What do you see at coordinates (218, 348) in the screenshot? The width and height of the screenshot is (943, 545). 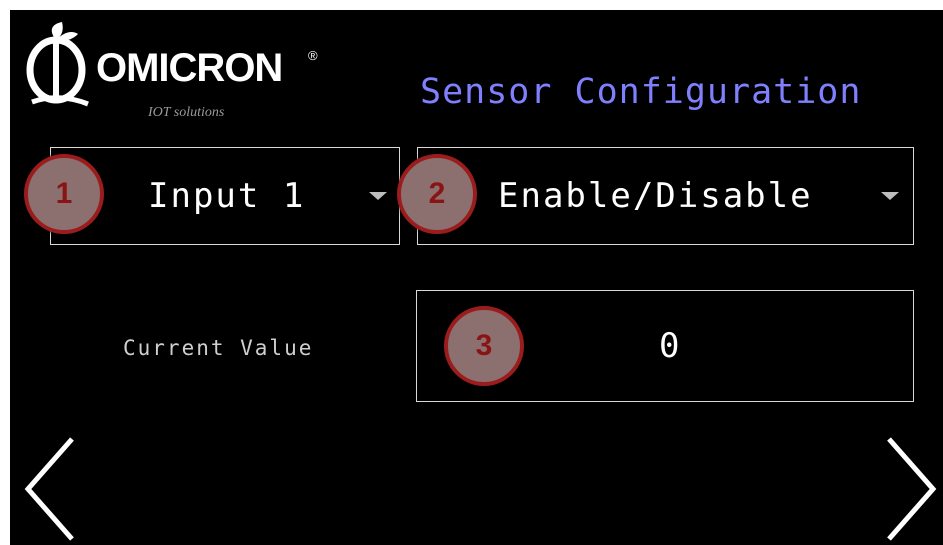 I see `current-value-label: Current Value` at bounding box center [218, 348].